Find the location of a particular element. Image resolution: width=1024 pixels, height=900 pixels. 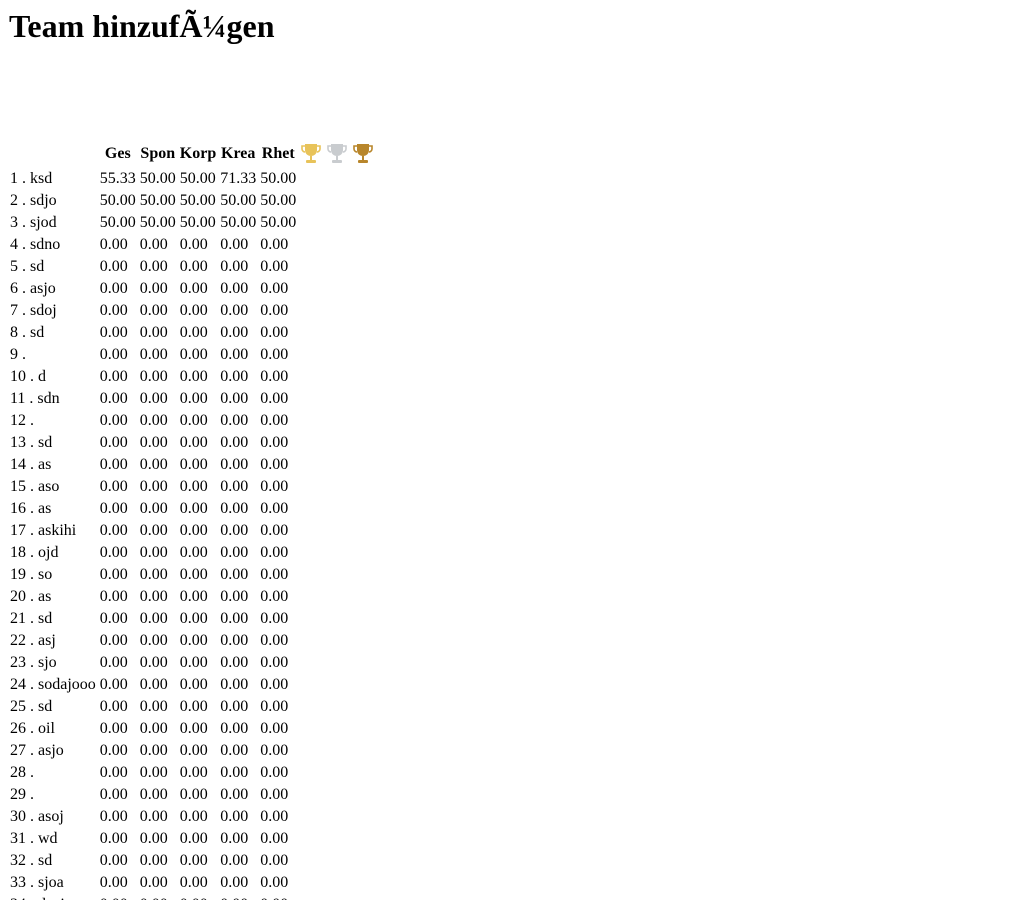

table-row: 24 . sodajooo 0.00 0.00 0.00 0.00 0.00 is located at coordinates (192, 685).